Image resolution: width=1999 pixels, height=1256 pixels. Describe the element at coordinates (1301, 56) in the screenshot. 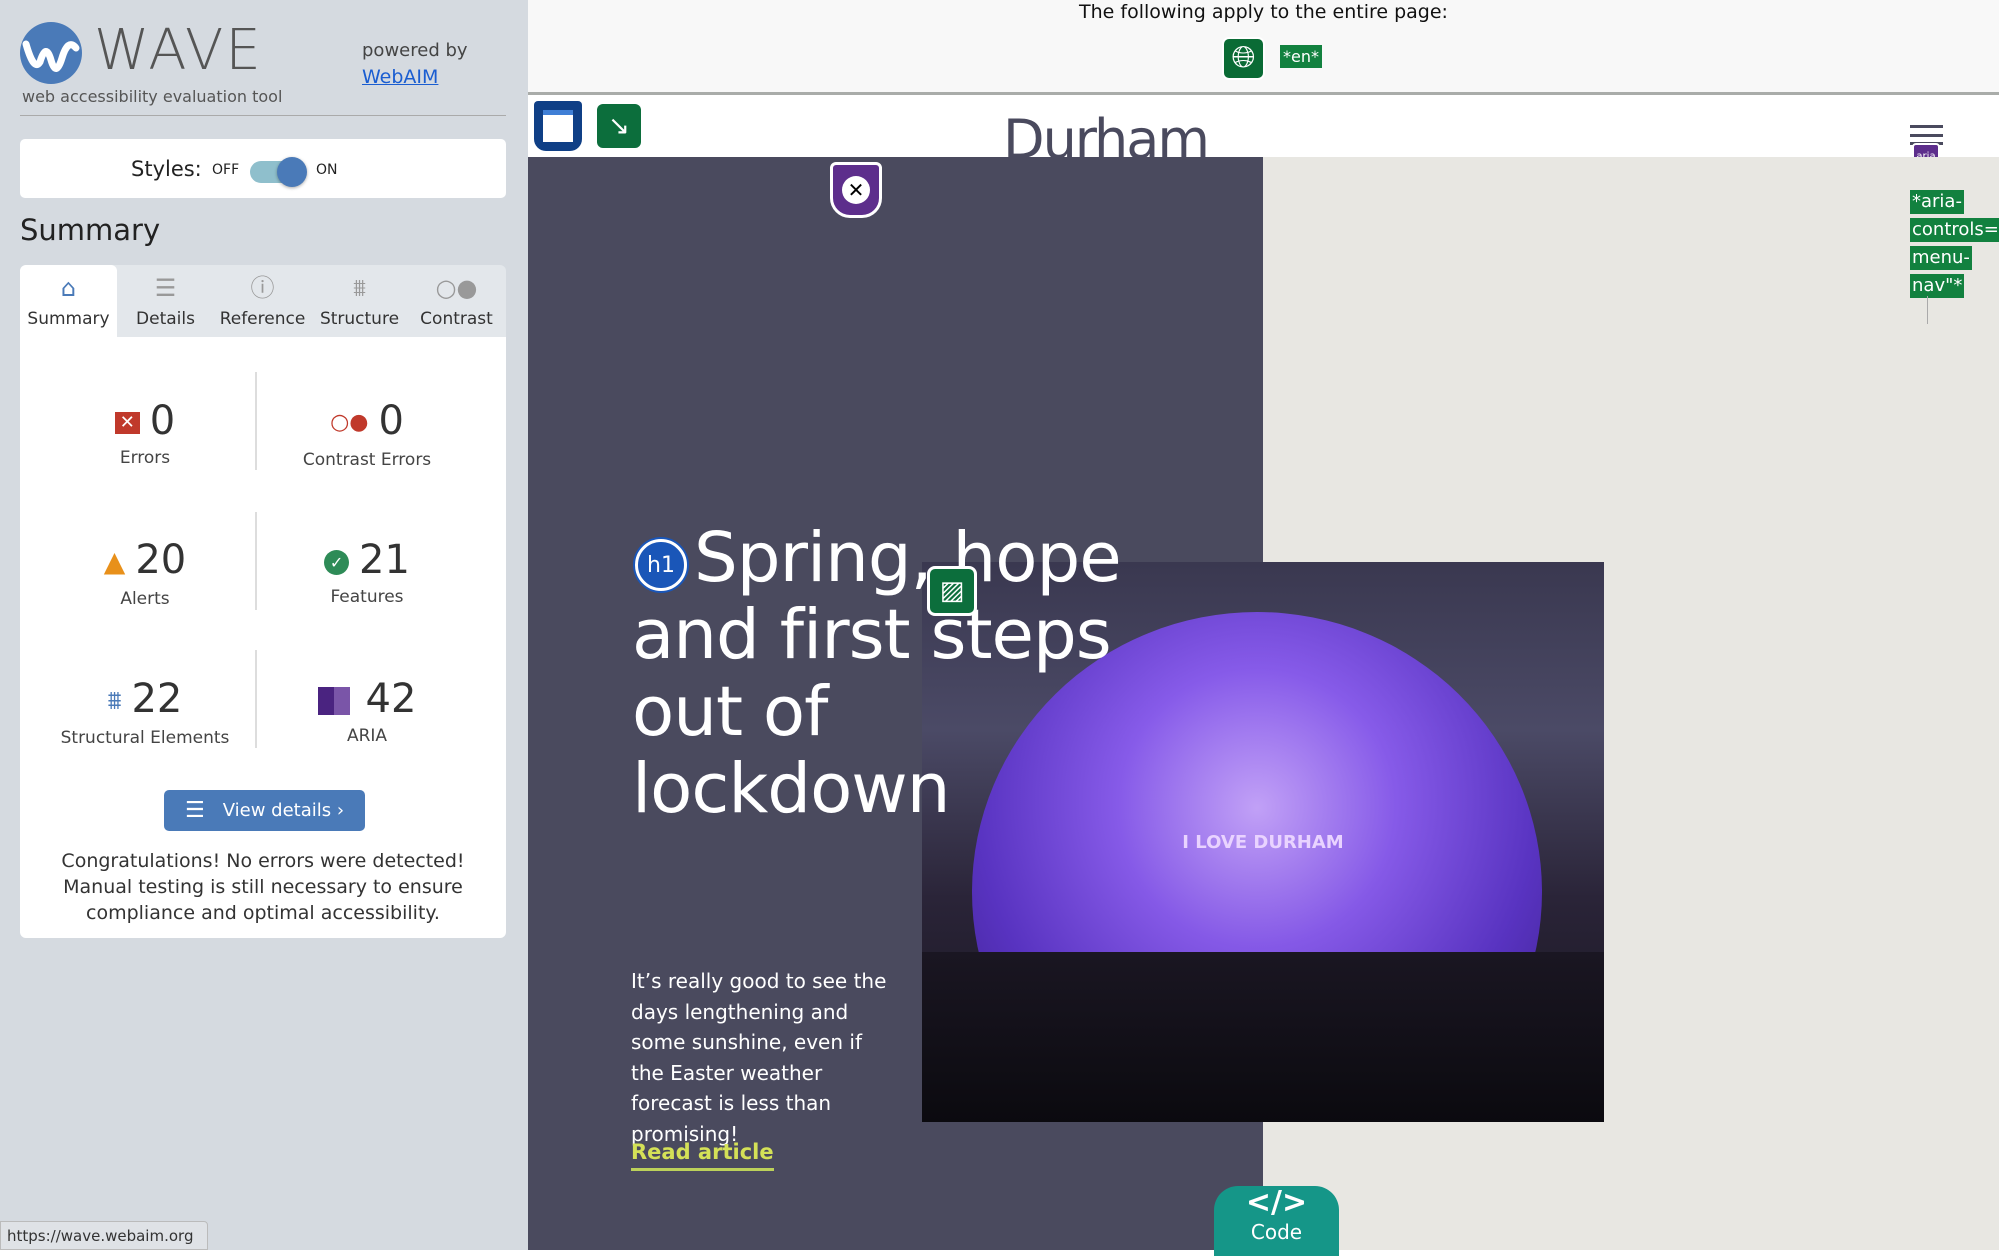

I see `language-badge: *en*` at that location.